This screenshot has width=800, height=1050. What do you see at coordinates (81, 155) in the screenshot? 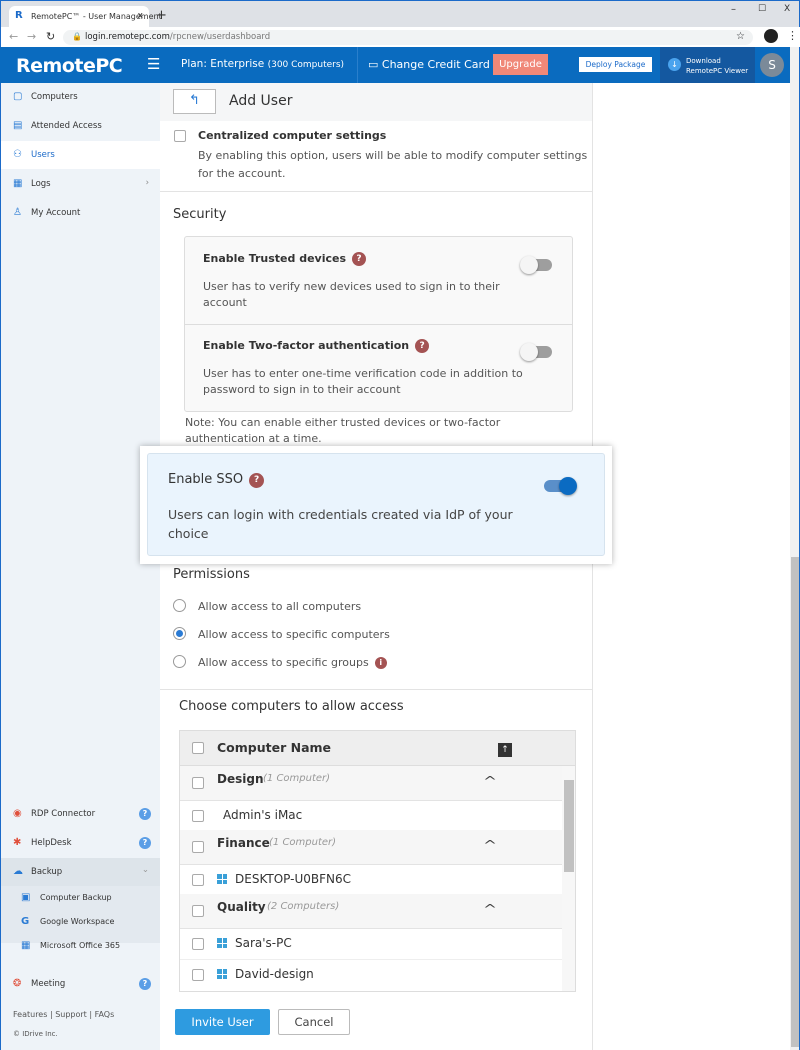
I see `sidebar-item-users: ⚇ Users` at bounding box center [81, 155].